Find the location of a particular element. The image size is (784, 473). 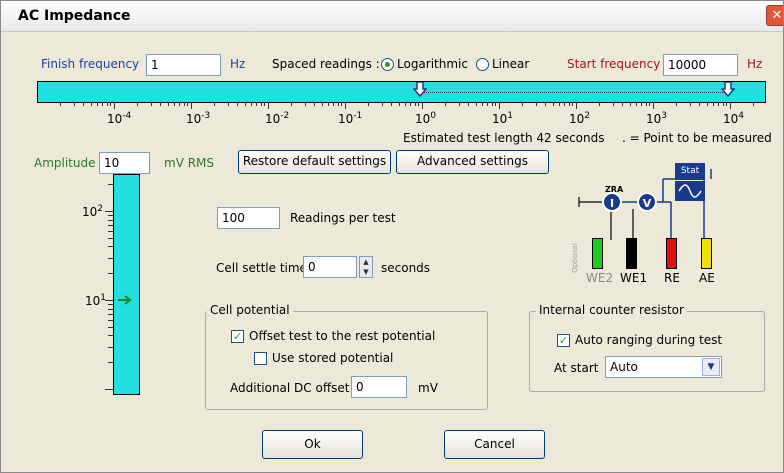

re-label: RE is located at coordinates (672, 278).